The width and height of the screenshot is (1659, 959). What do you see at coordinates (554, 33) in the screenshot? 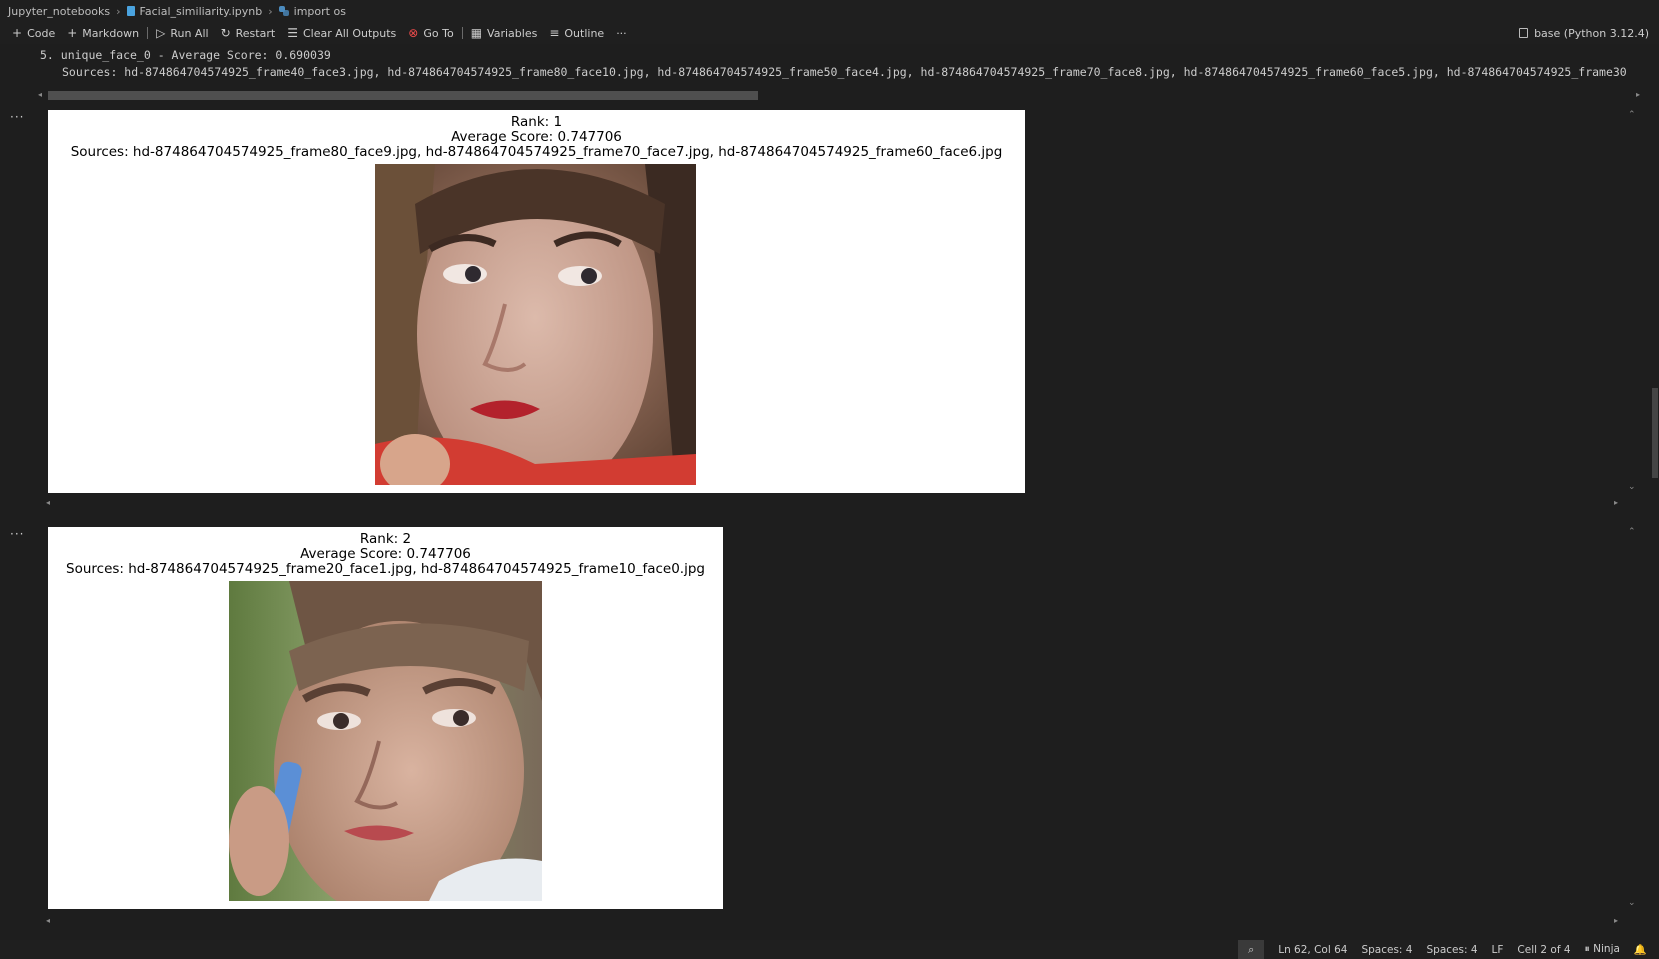
I see `list-icon: ≡` at bounding box center [554, 33].